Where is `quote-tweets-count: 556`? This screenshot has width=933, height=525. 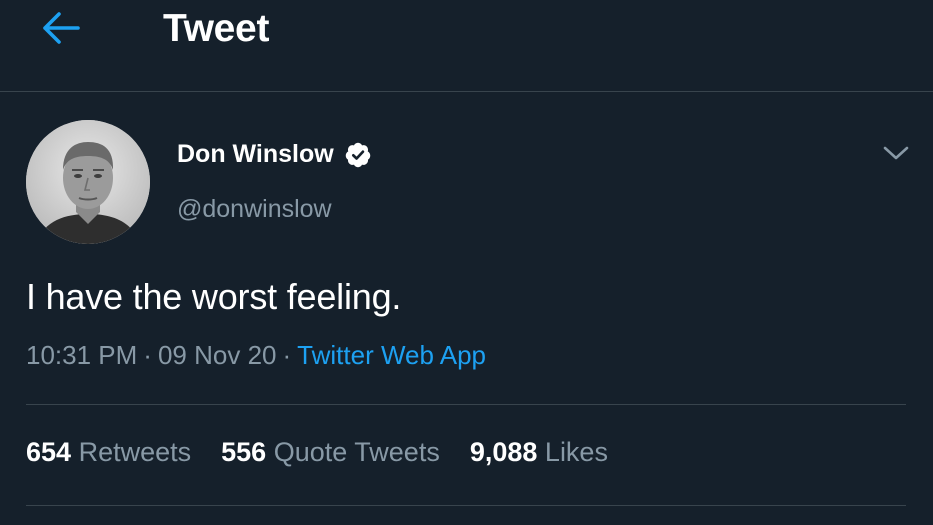 quote-tweets-count: 556 is located at coordinates (244, 452).